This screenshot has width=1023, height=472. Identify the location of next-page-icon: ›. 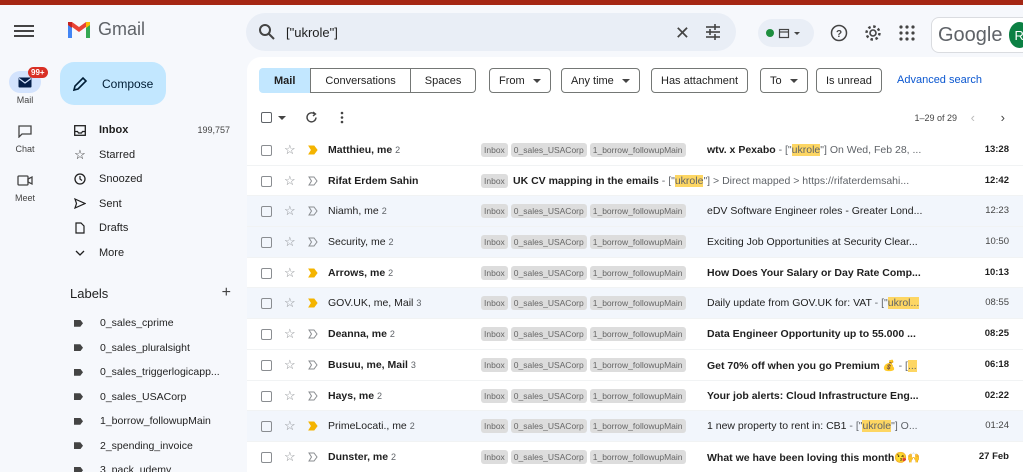
(1003, 117).